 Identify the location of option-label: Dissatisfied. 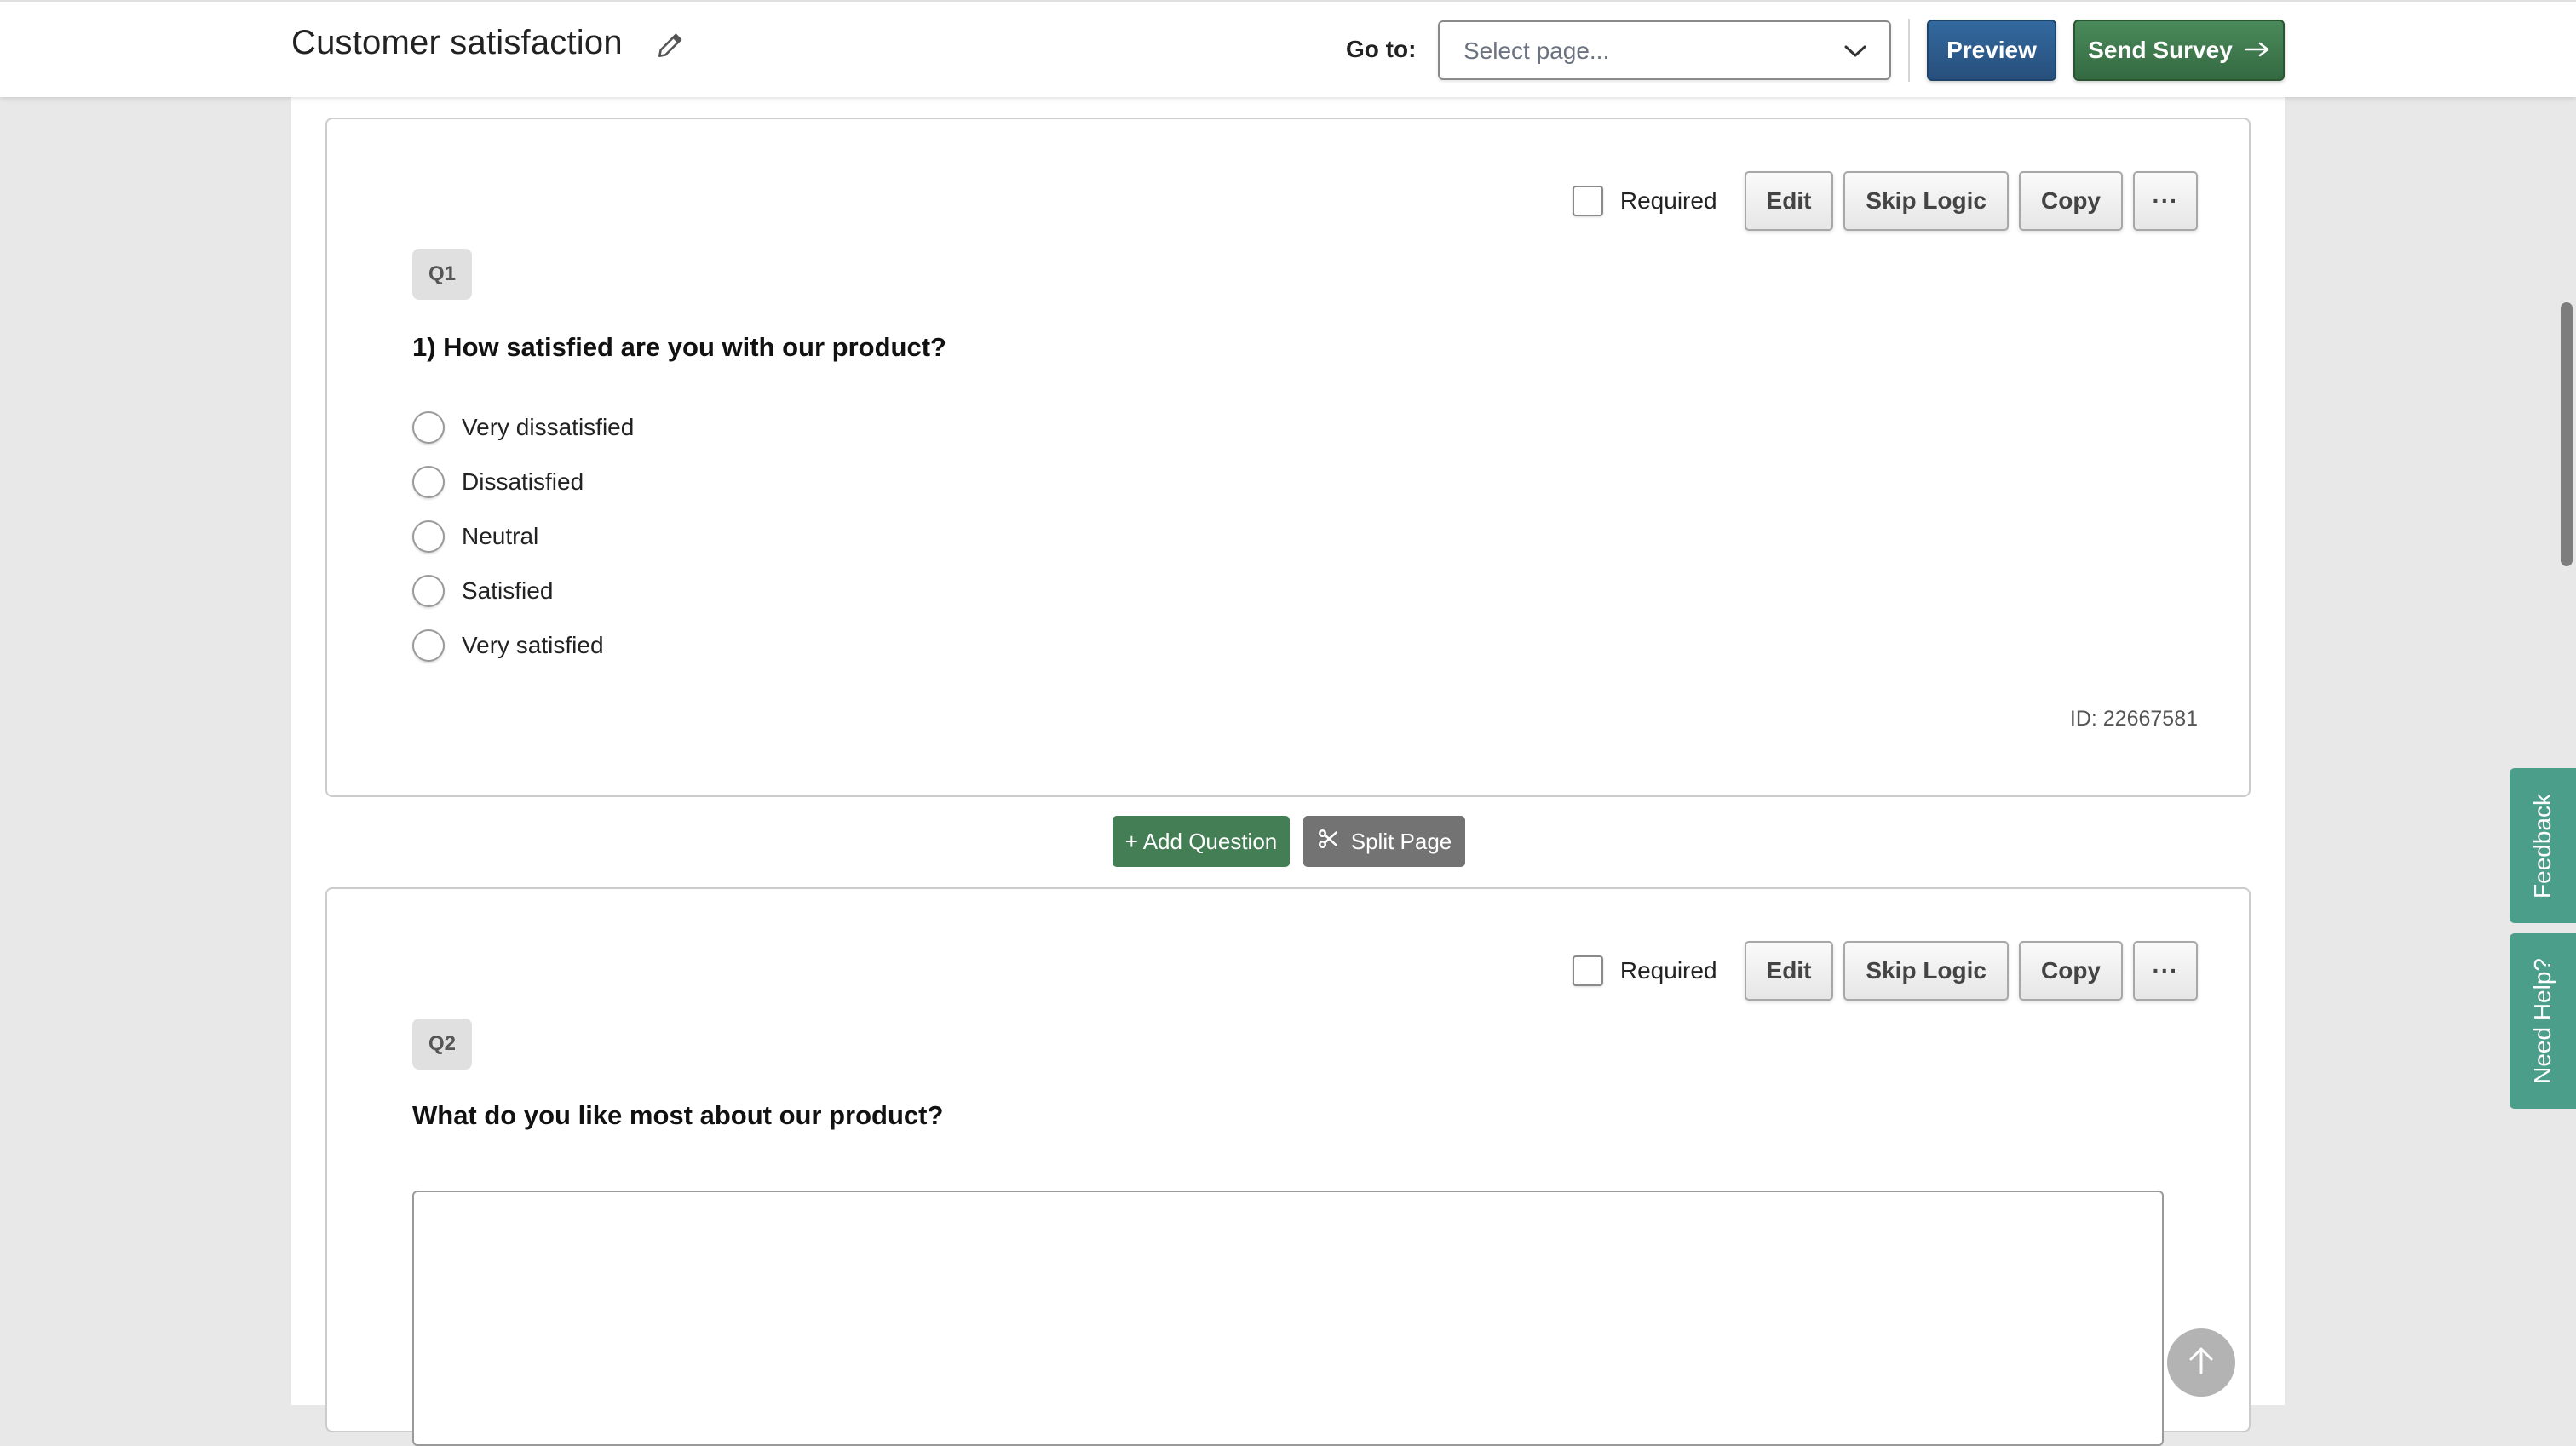
(523, 481).